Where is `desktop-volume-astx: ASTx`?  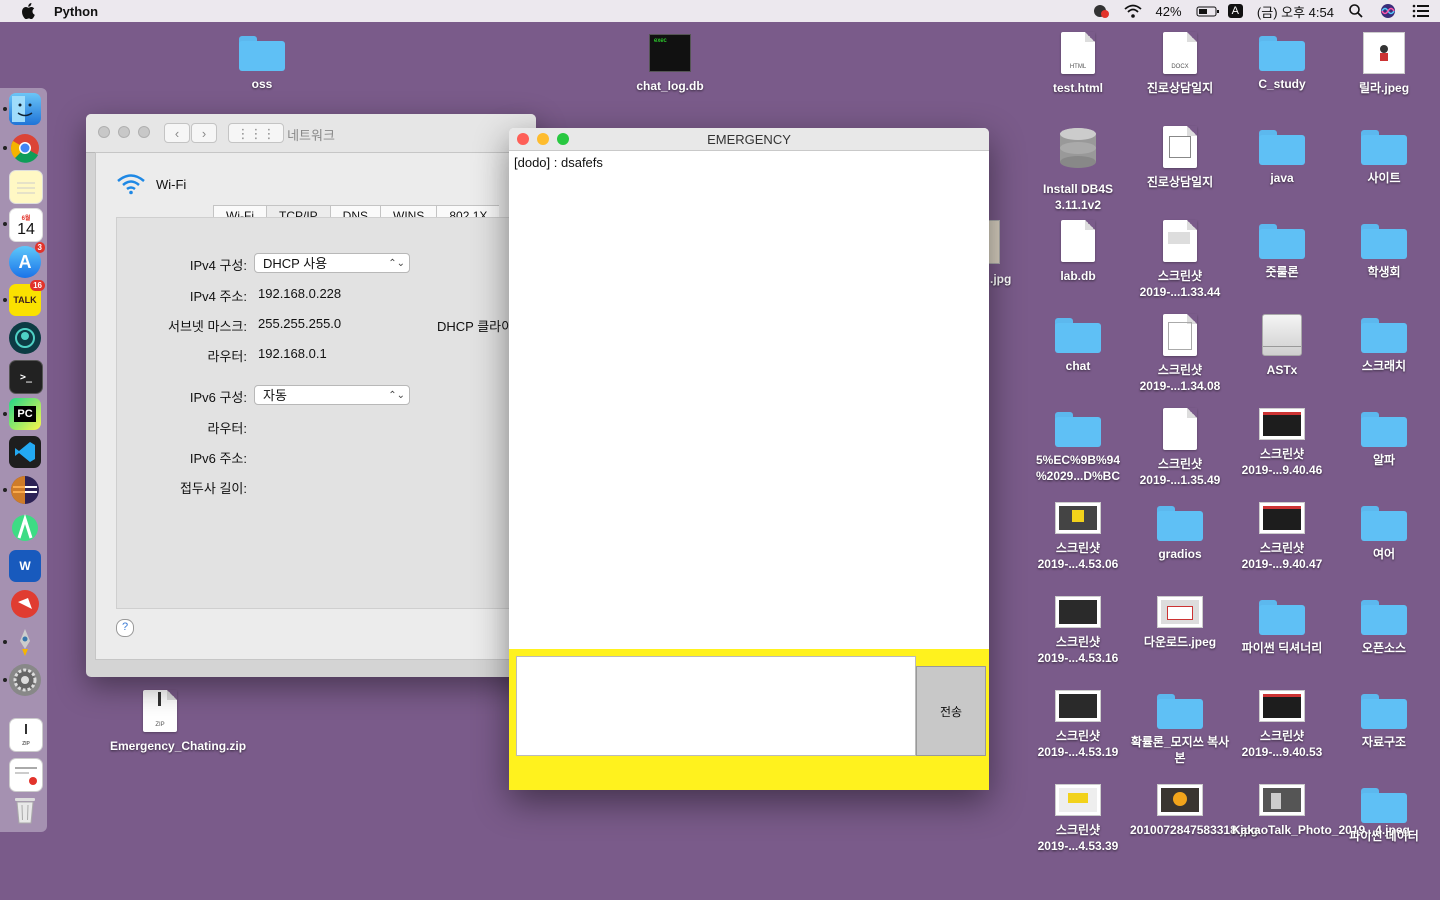 desktop-volume-astx: ASTx is located at coordinates (1282, 346).